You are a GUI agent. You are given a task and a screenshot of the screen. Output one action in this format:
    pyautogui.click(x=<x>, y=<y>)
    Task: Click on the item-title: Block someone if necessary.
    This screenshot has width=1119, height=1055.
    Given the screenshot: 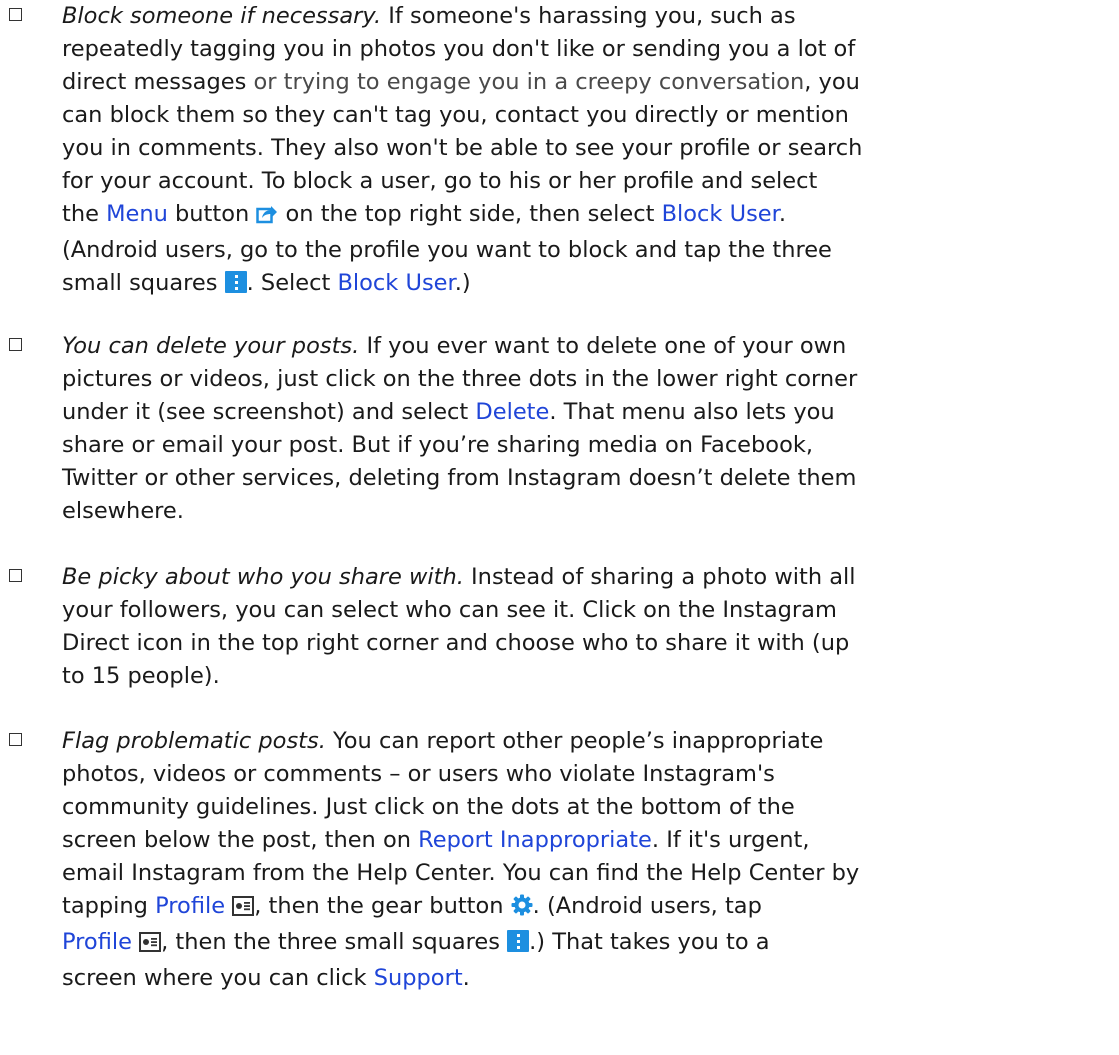 What is the action you would take?
    pyautogui.click(x=222, y=16)
    